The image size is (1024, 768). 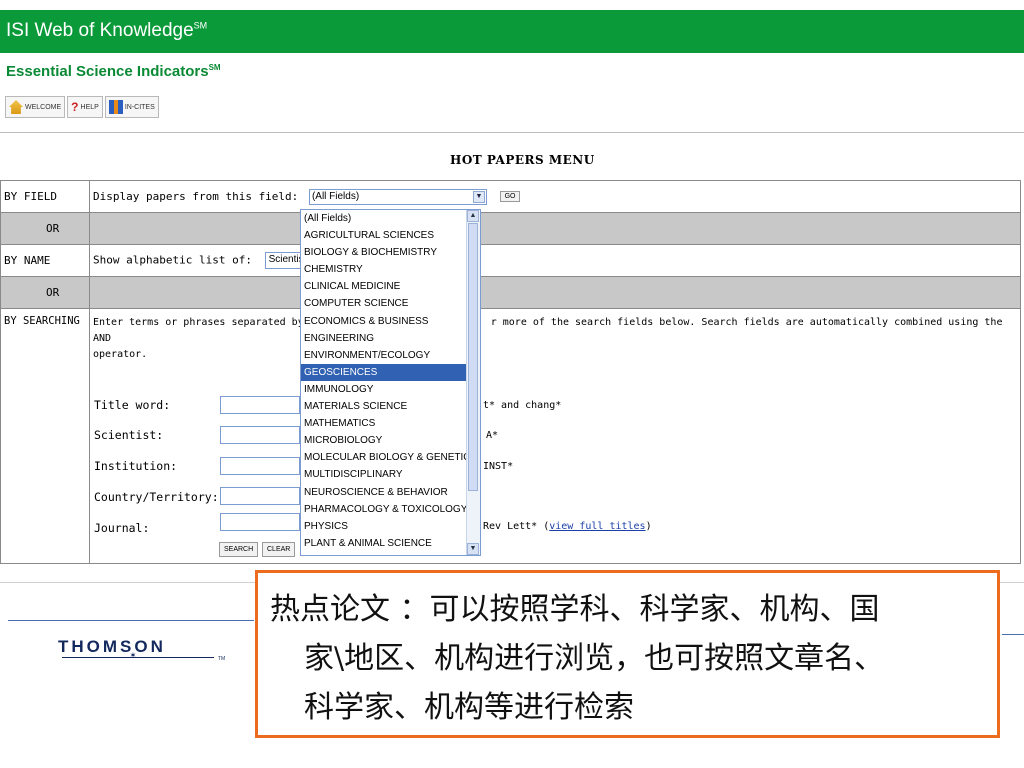 What do you see at coordinates (100, 30) in the screenshot?
I see `app-title-text: ISI Web of Knowledge` at bounding box center [100, 30].